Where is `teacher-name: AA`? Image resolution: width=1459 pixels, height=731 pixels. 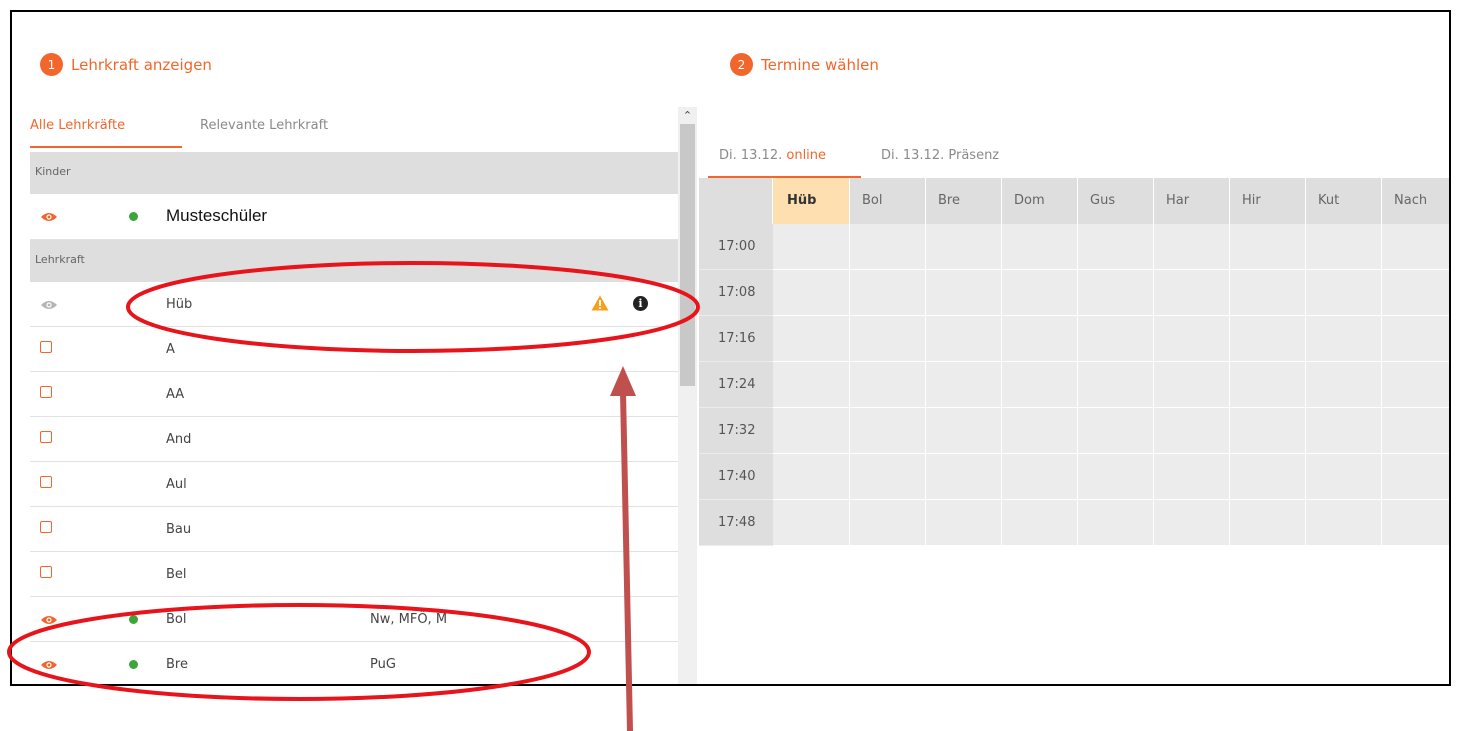 teacher-name: AA is located at coordinates (175, 394).